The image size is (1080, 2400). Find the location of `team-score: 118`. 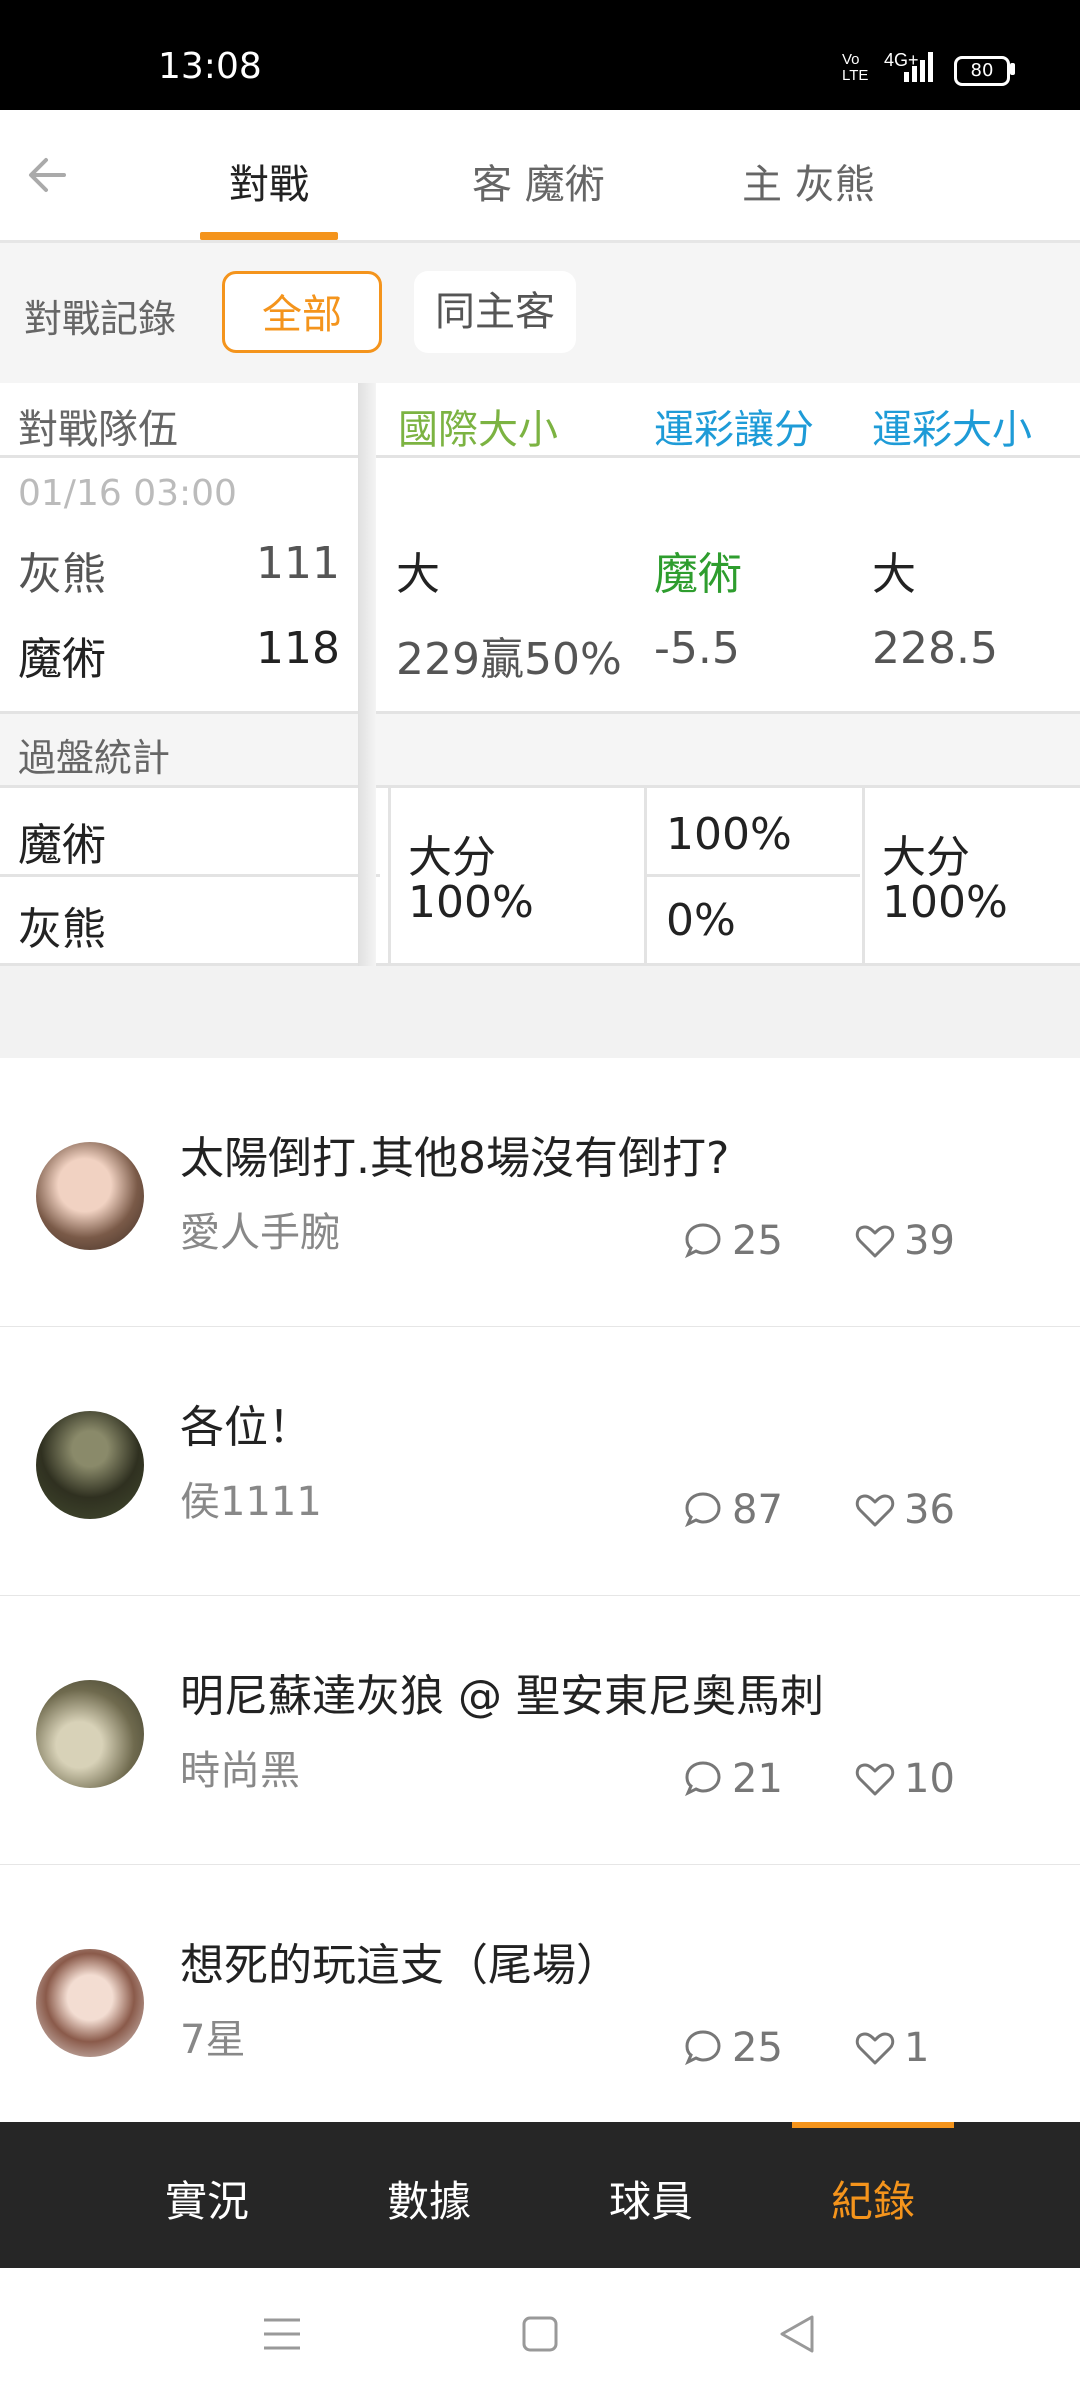

team-score: 118 is located at coordinates (298, 648).